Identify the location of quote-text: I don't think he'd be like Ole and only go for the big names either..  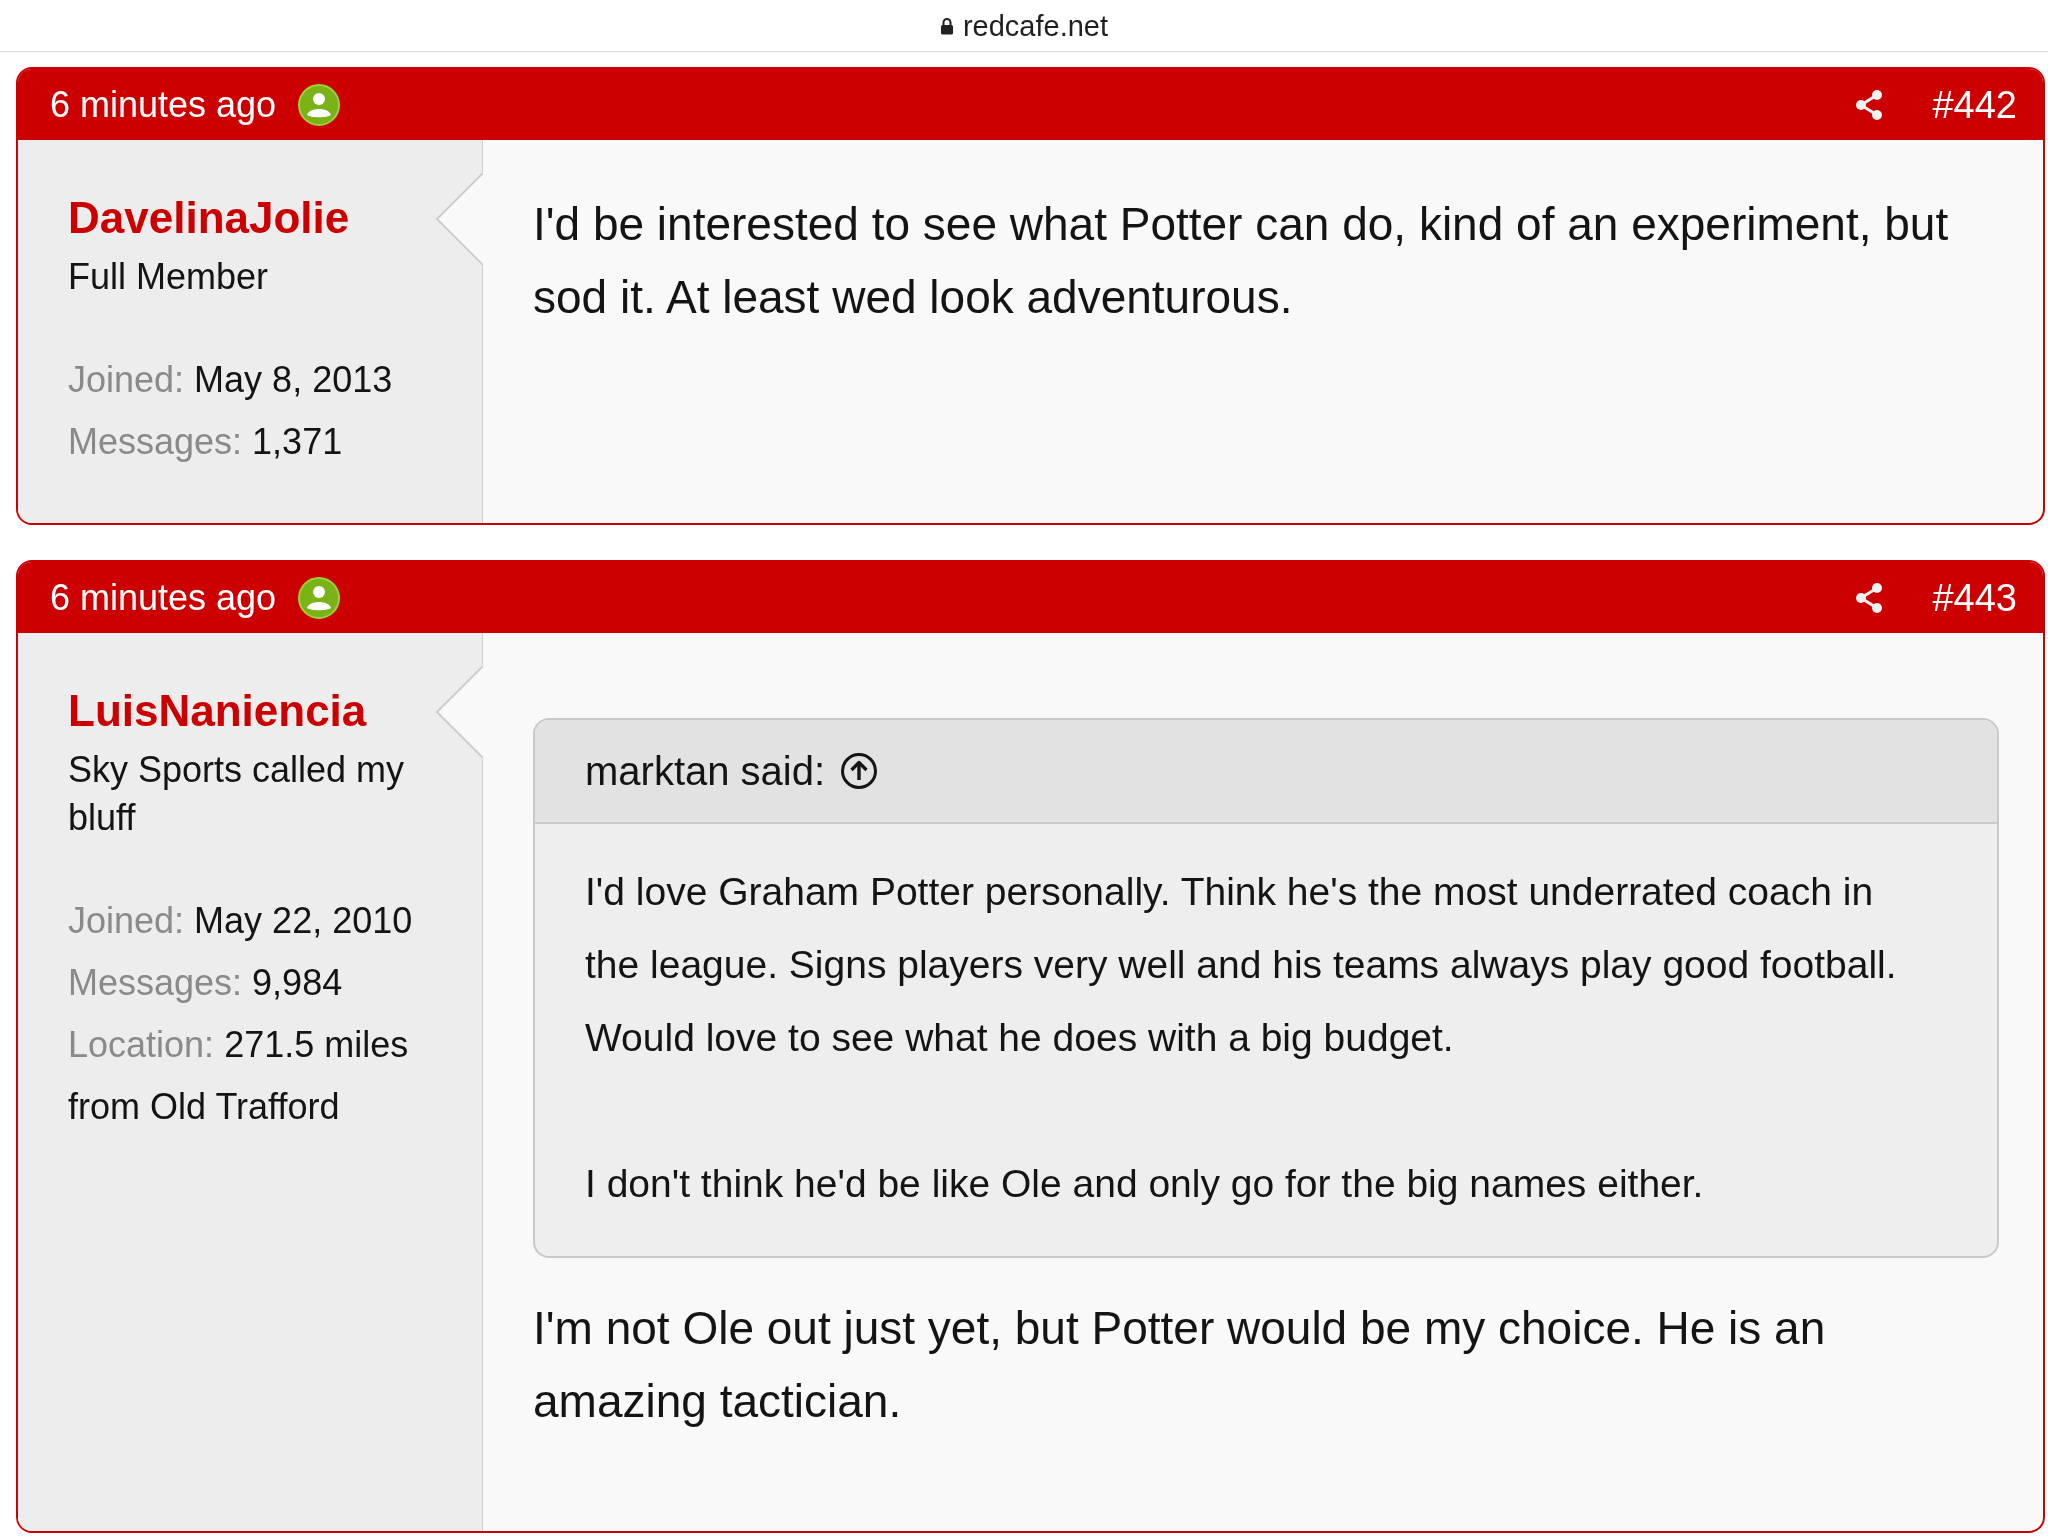
(1145, 1184).